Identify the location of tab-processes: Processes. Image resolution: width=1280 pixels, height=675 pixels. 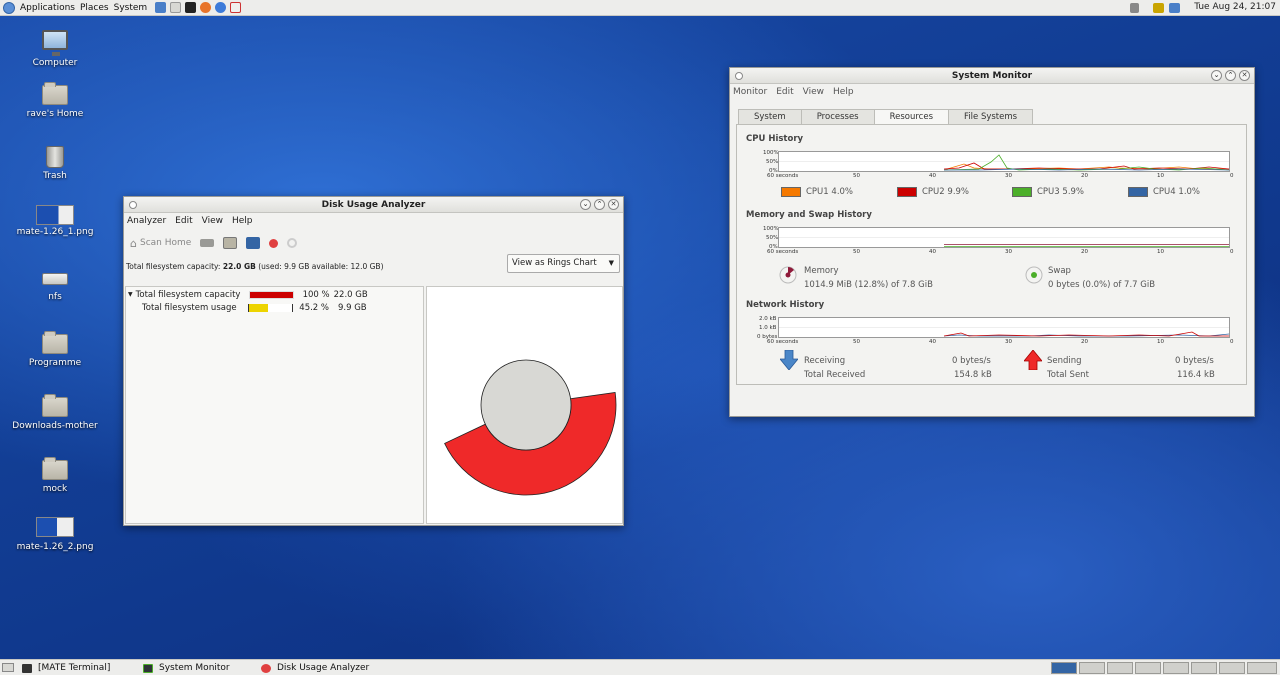
(837, 116).